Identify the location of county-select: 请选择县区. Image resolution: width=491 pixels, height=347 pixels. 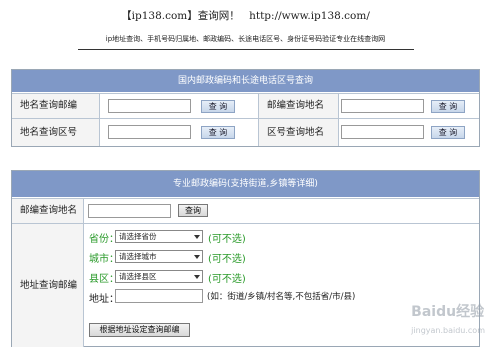
(159, 276).